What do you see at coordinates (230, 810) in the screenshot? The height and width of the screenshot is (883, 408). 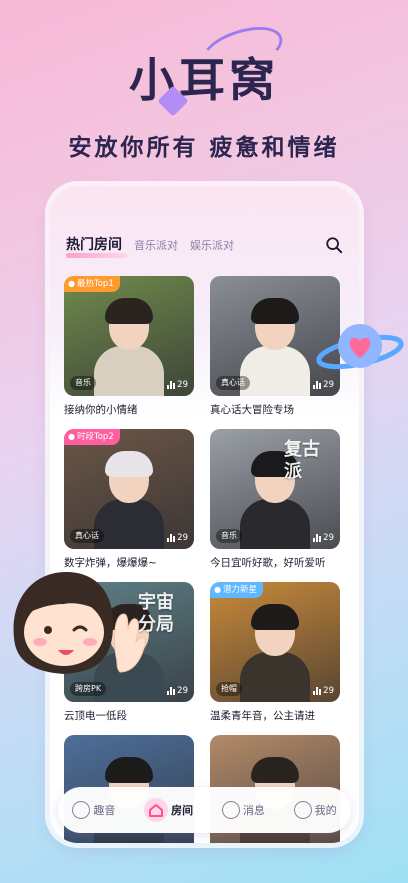 I see `chat-bubble-icon` at bounding box center [230, 810].